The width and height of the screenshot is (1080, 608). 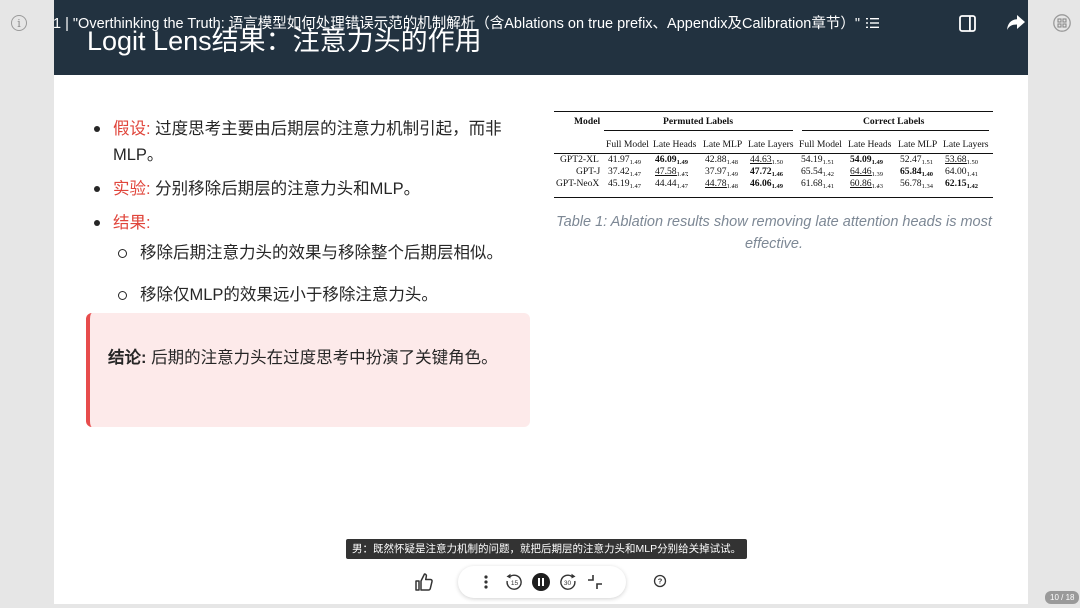 What do you see at coordinates (132, 223) in the screenshot?
I see `bullet-label: 结果:` at bounding box center [132, 223].